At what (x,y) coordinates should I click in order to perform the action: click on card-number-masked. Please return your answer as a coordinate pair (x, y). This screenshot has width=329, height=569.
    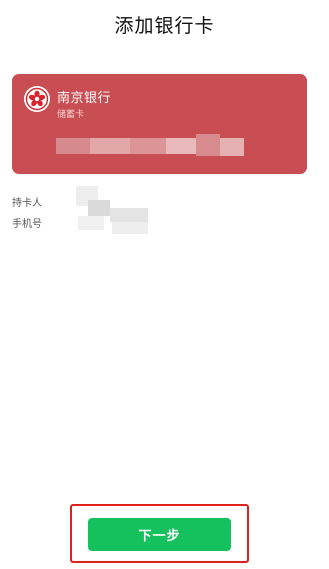
    Looking at the image, I should click on (151, 146).